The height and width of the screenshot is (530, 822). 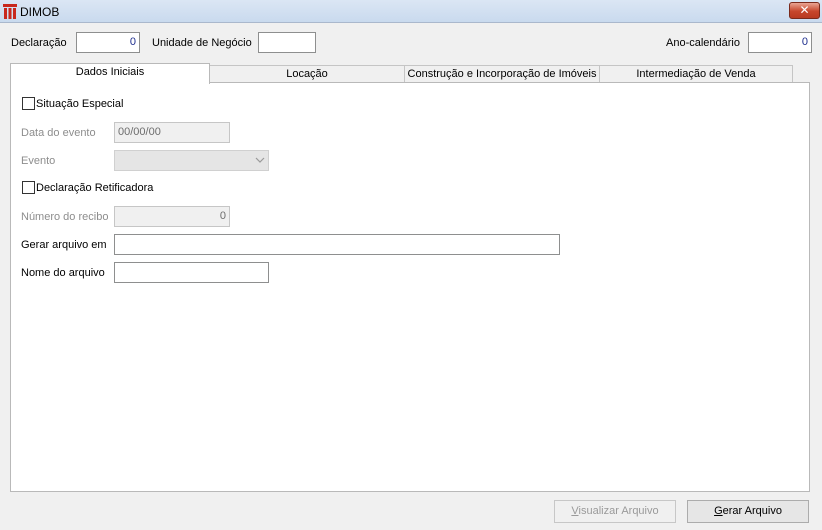 I want to click on gerar-arquivo-button: Gerar Arquivo, so click(x=748, y=511).